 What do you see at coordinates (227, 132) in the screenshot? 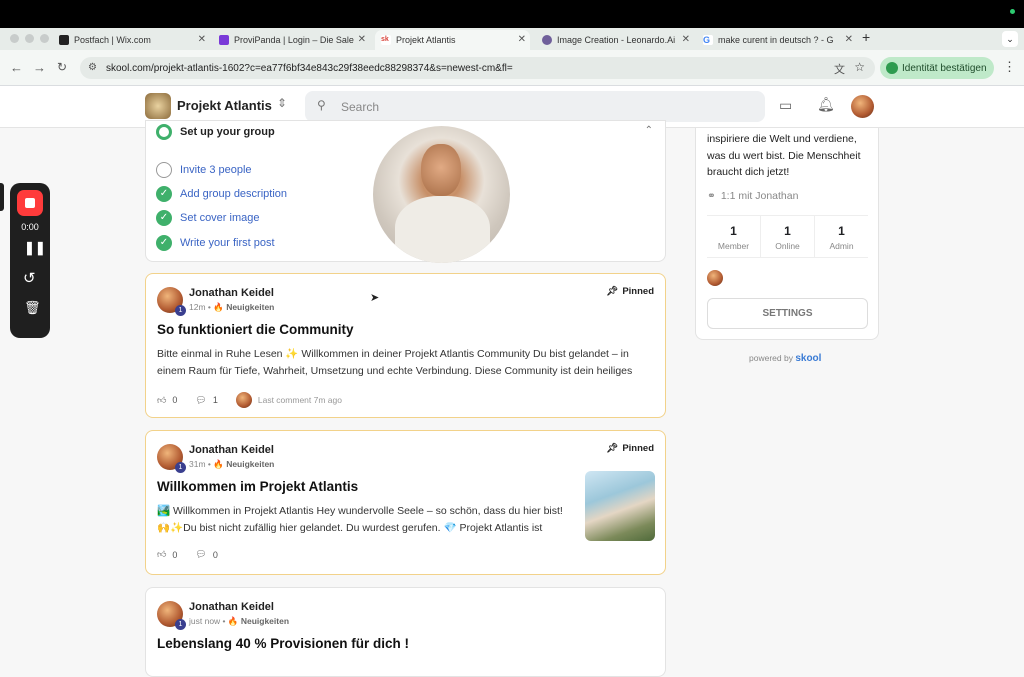
I see `setup-title: Set up your group` at bounding box center [227, 132].